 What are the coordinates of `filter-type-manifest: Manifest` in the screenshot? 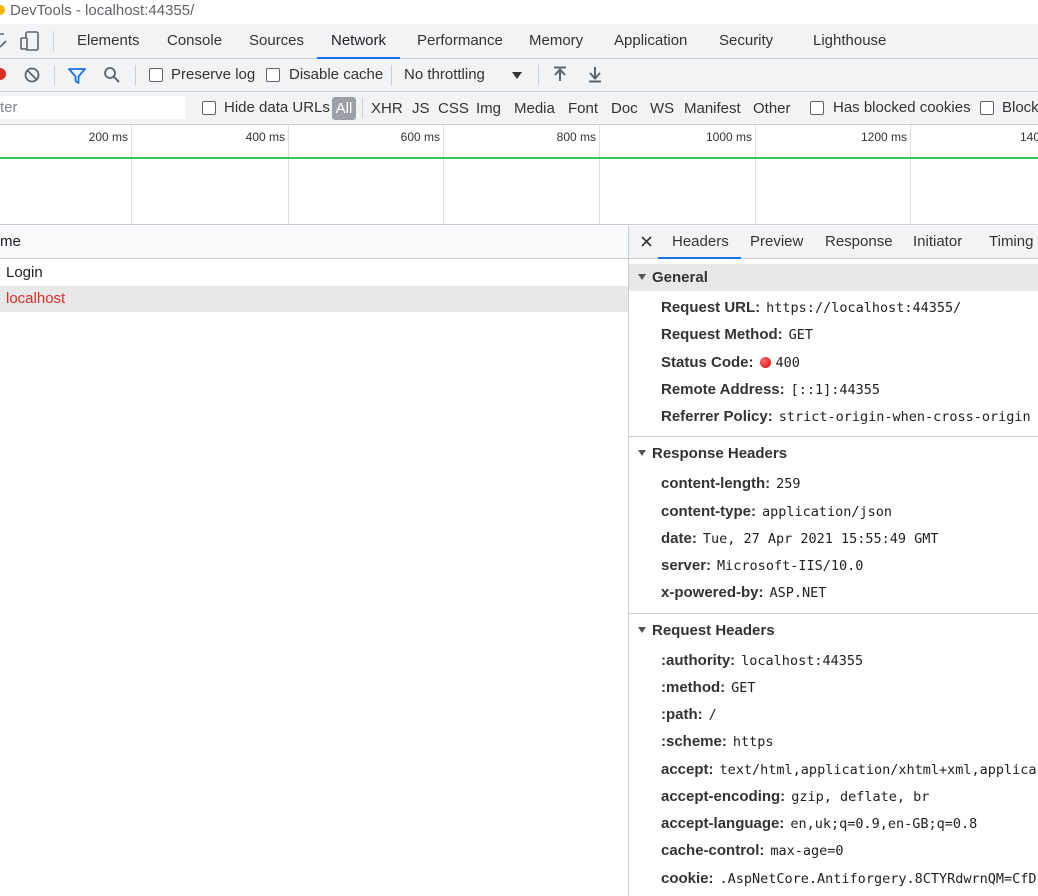 It's located at (712, 108).